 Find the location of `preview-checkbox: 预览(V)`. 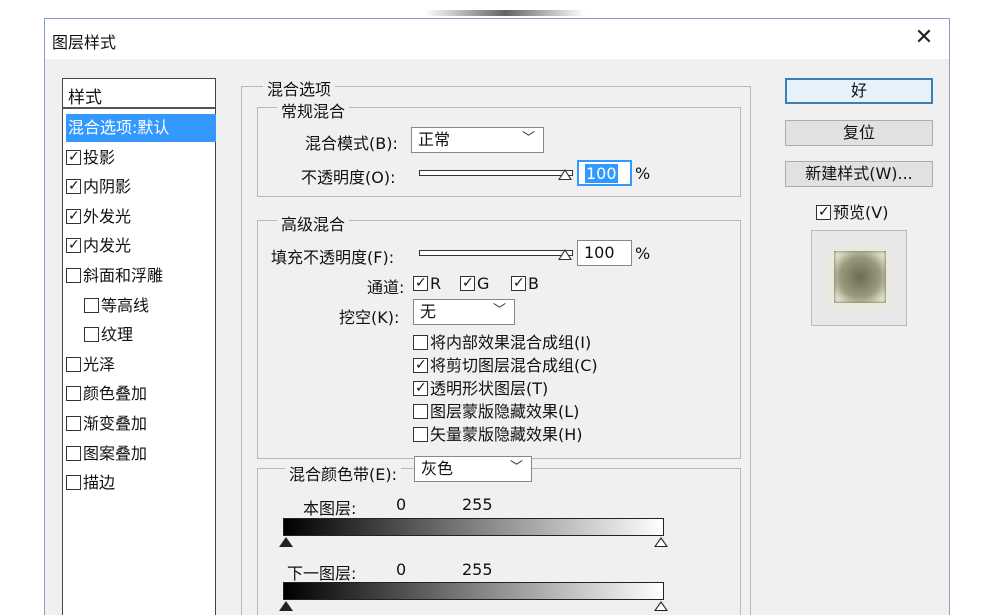

preview-checkbox: 预览(V) is located at coordinates (852, 211).